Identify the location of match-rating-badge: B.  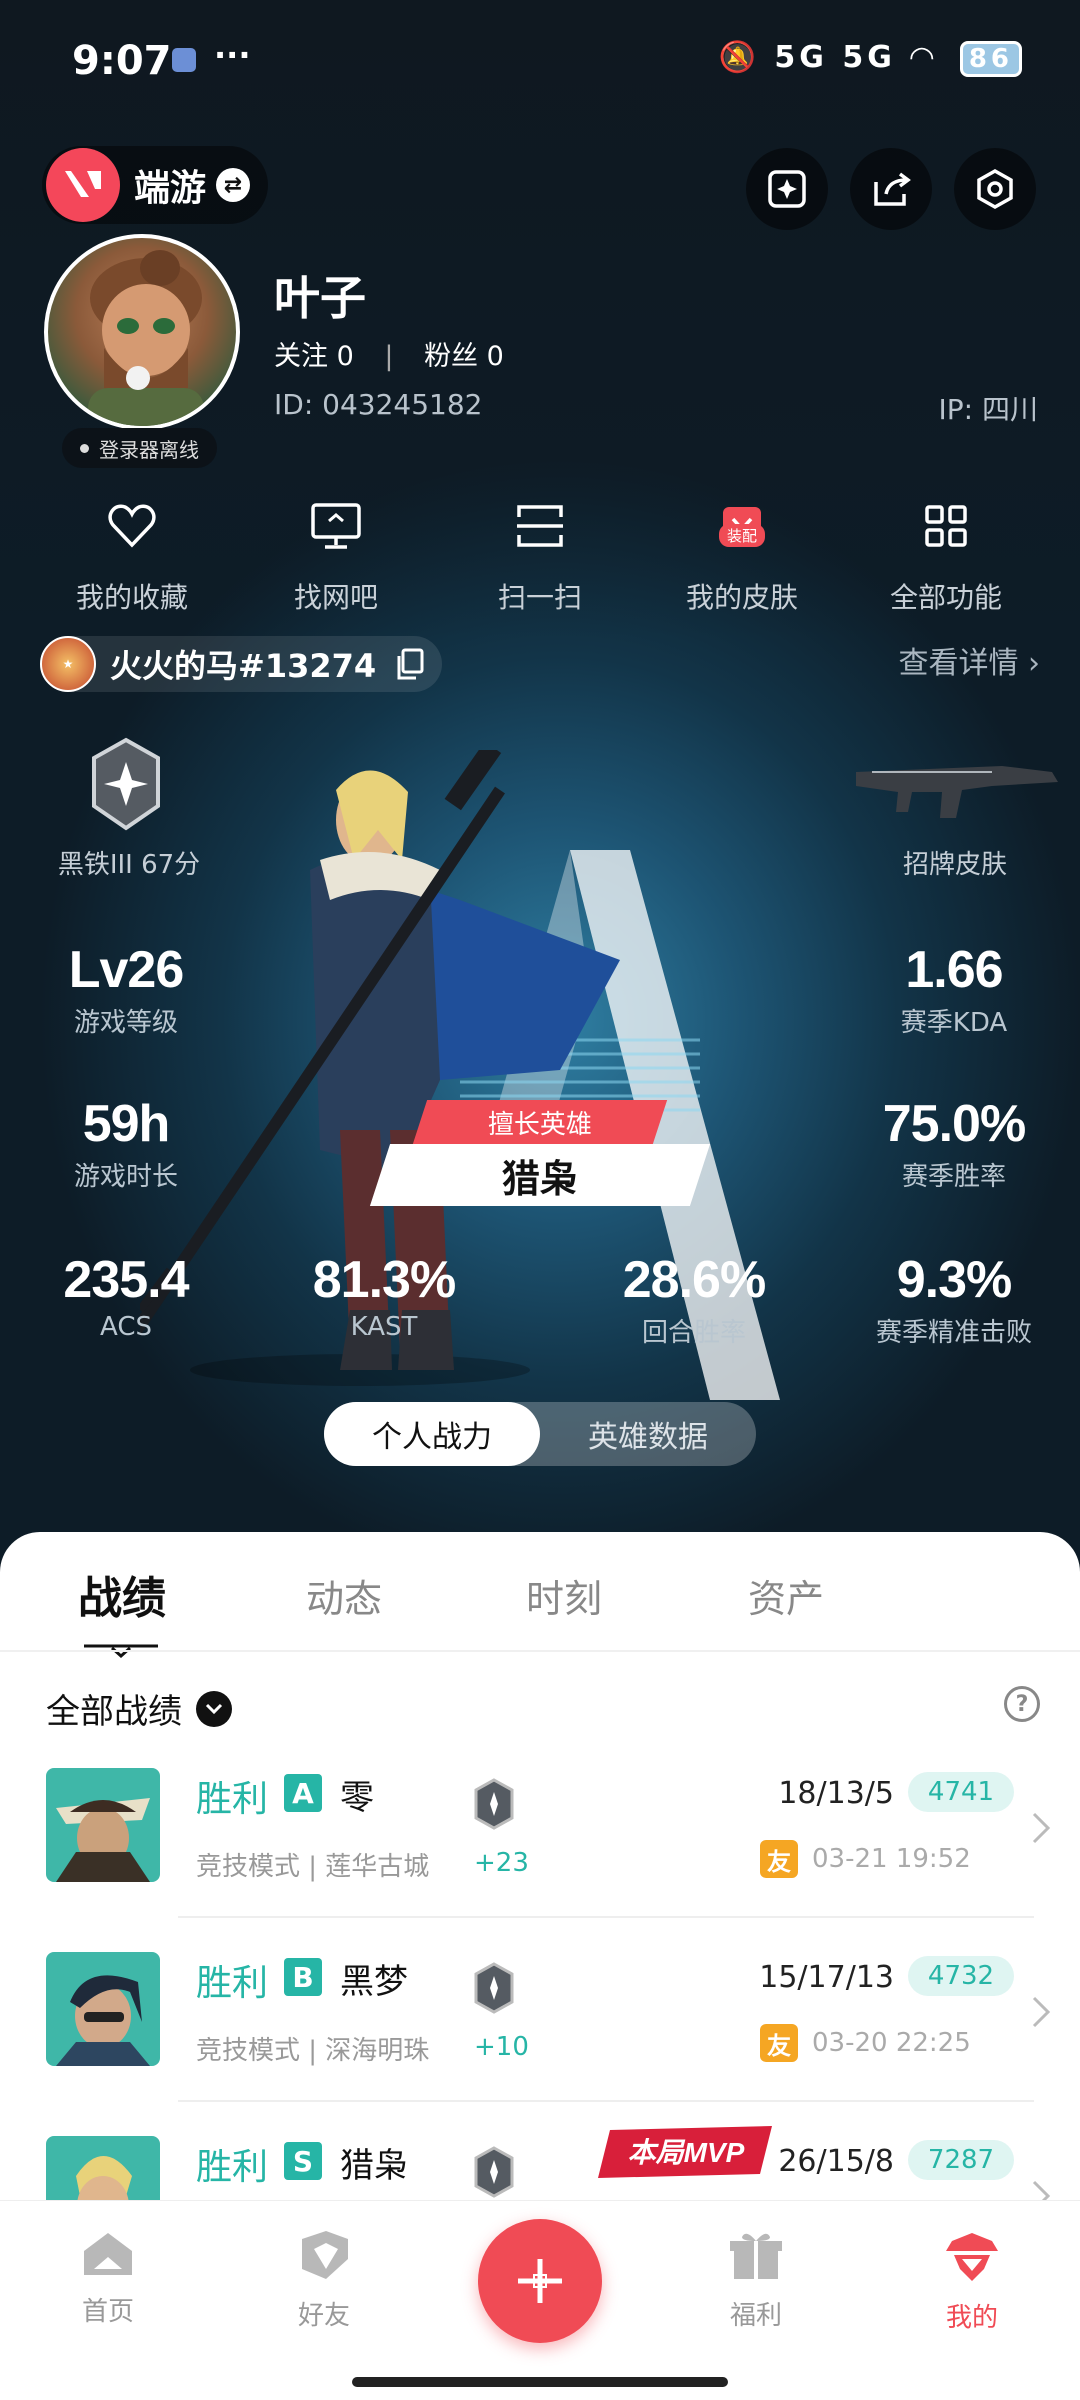
(303, 1977).